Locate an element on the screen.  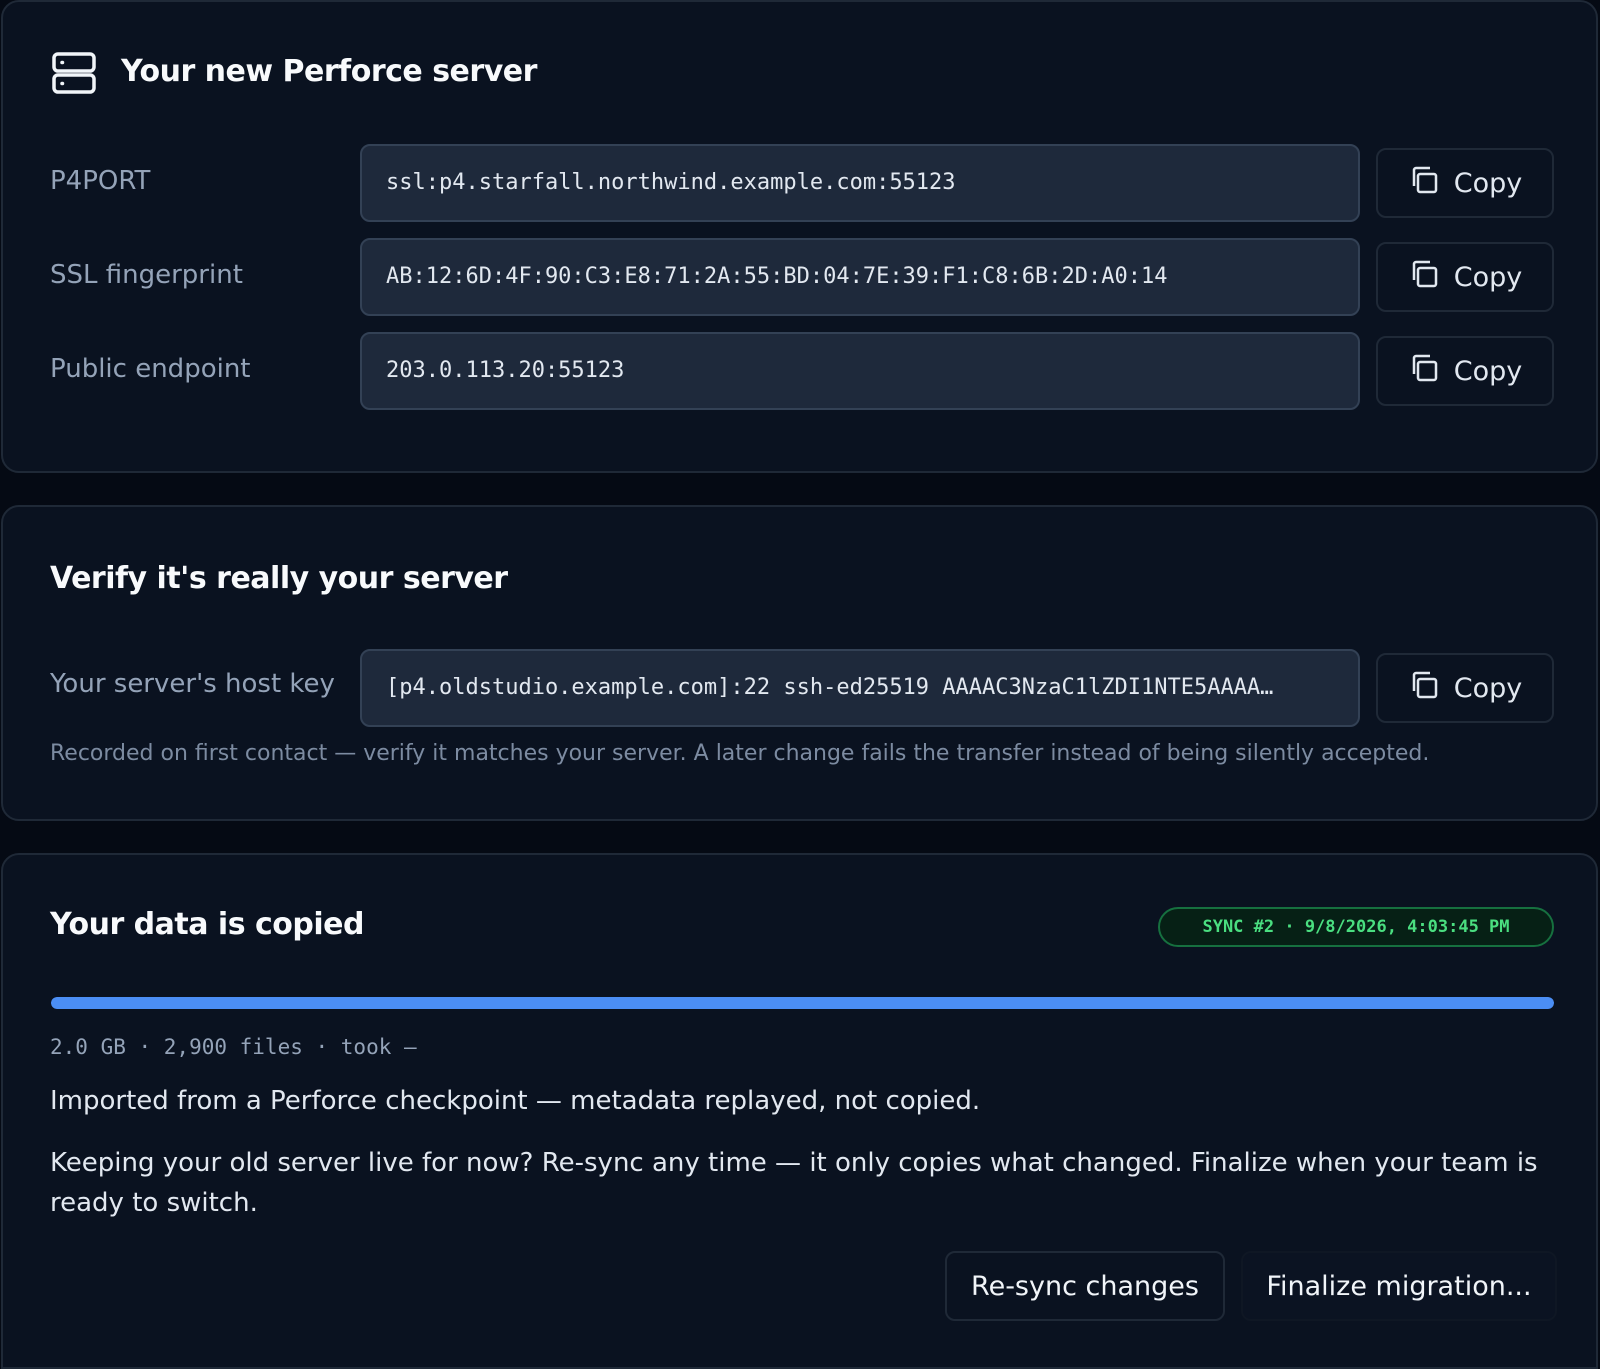
transfer-stats: 2.0 GB · 2,900 files · took — is located at coordinates (233, 1047).